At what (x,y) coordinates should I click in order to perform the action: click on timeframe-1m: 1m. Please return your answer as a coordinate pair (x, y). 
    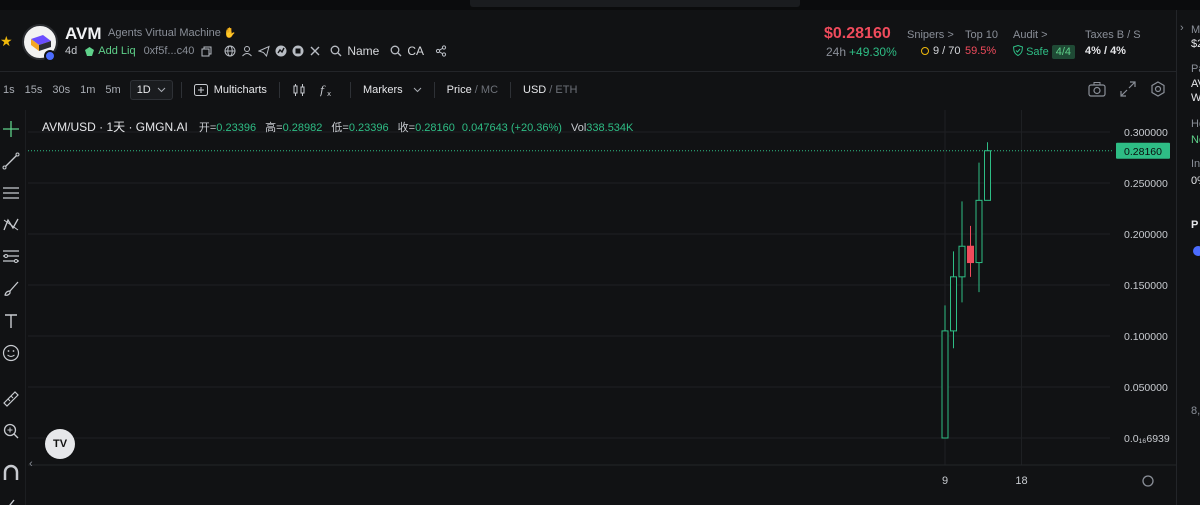
    Looking at the image, I should click on (87, 90).